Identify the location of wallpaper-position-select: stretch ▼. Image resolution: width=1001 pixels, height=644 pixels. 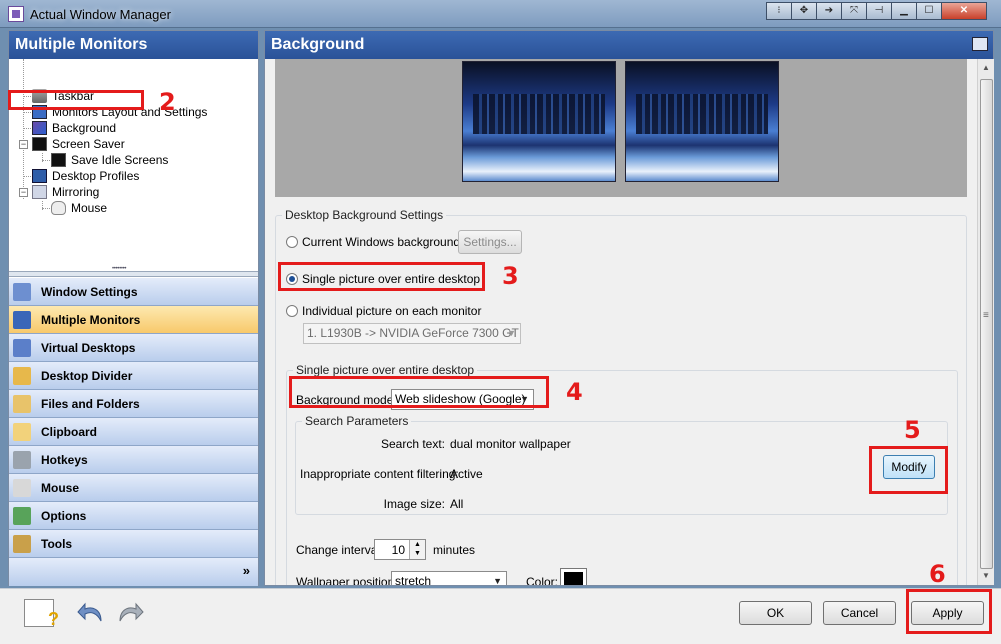
(449, 578).